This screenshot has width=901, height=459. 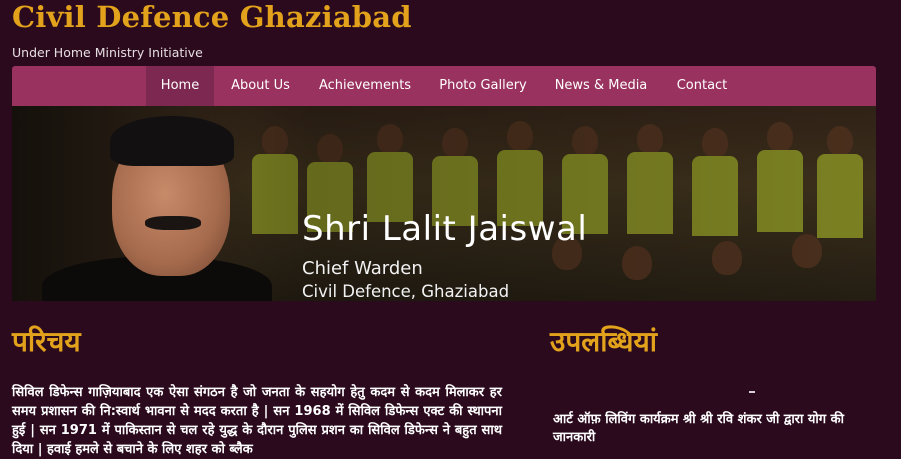 What do you see at coordinates (702, 86) in the screenshot?
I see `nav-contact: Contact` at bounding box center [702, 86].